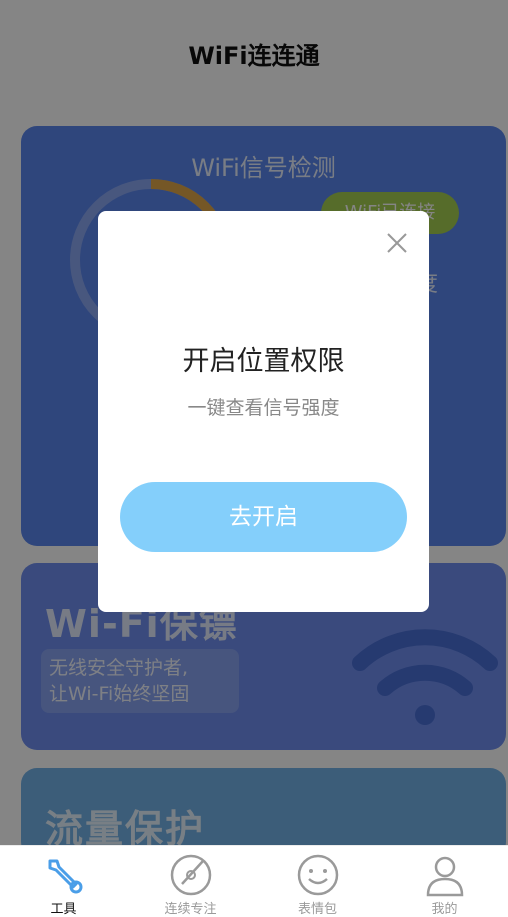 Image resolution: width=508 pixels, height=917 pixels. What do you see at coordinates (263, 408) in the screenshot?
I see `dialog-subtitle: 一键查看信号强度` at bounding box center [263, 408].